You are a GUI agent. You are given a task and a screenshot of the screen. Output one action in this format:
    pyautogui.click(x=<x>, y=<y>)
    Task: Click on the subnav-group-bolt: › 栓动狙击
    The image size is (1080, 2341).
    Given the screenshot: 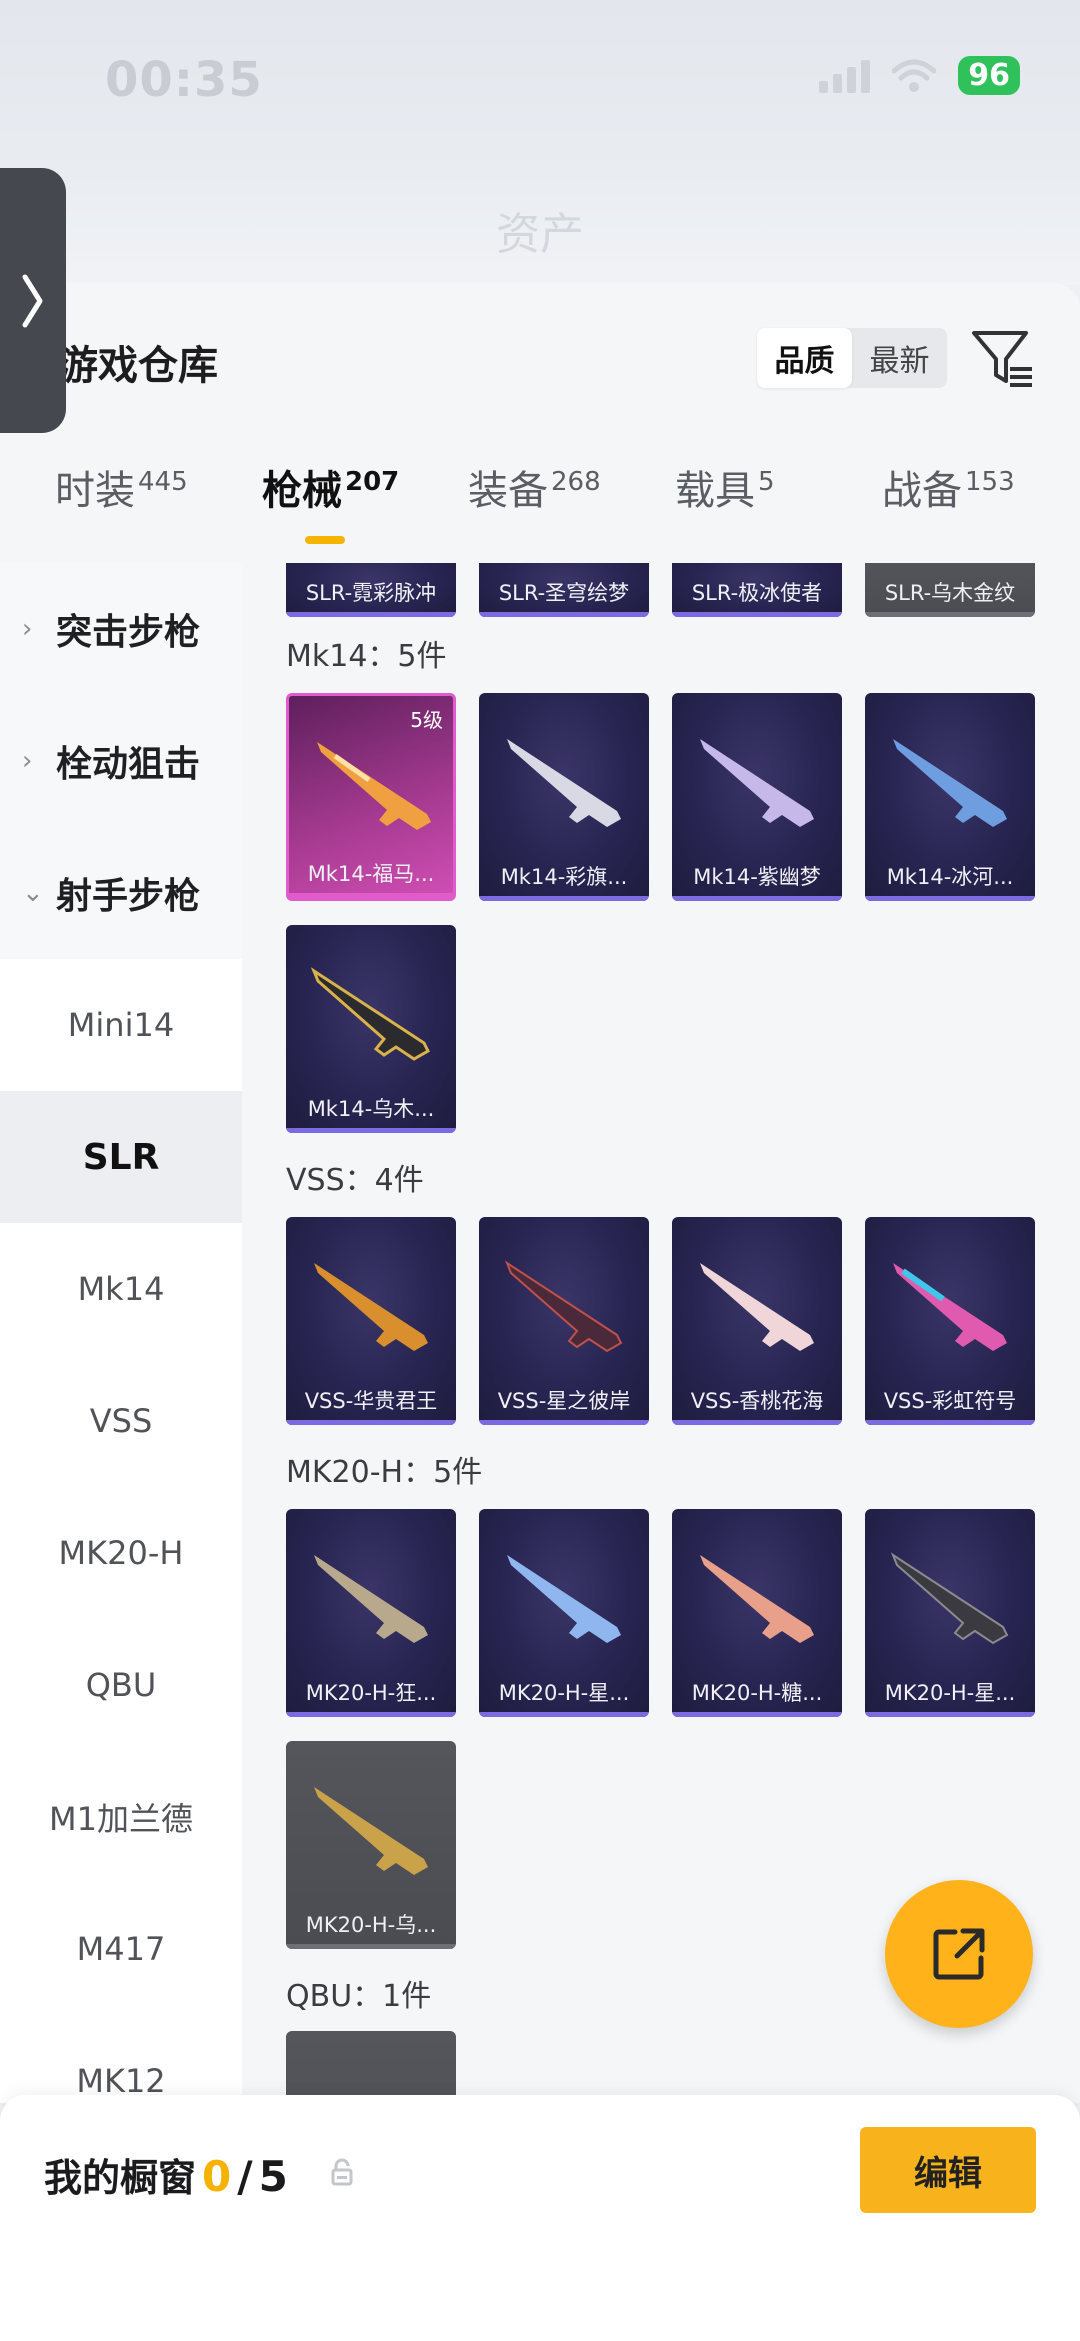 What is the action you would take?
    pyautogui.click(x=121, y=761)
    